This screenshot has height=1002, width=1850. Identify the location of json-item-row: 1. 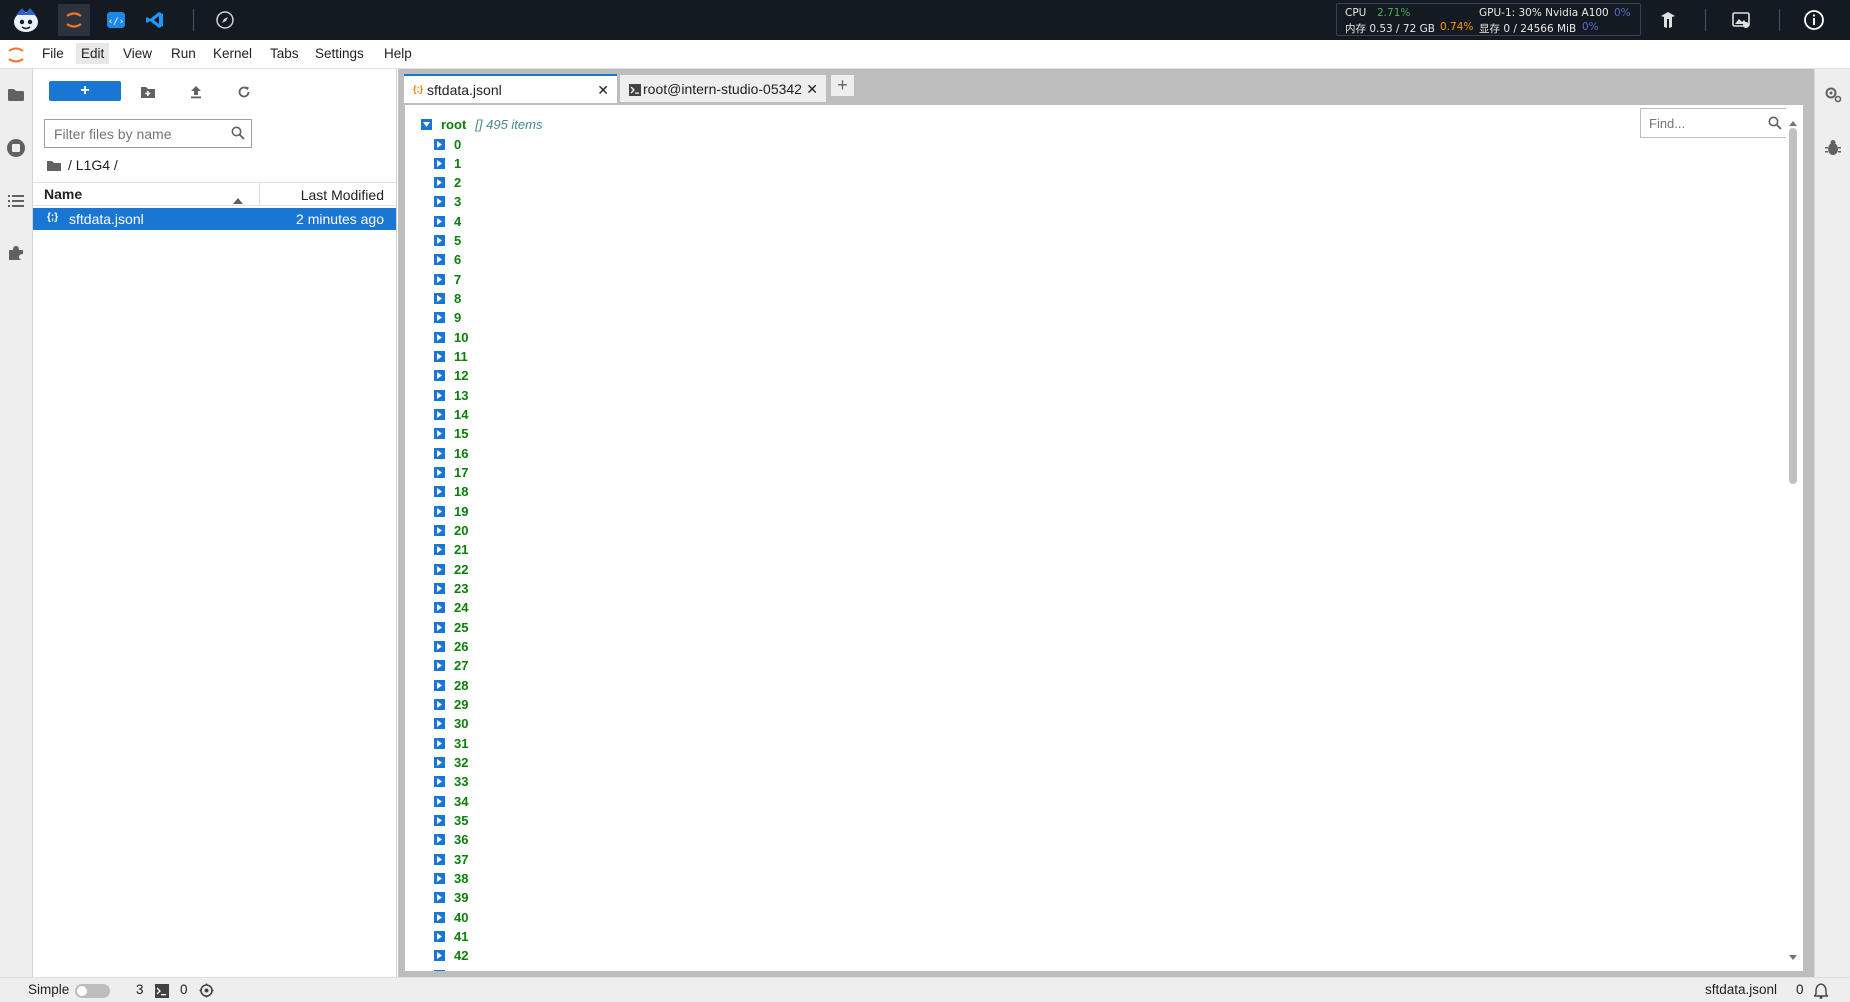
(447, 163).